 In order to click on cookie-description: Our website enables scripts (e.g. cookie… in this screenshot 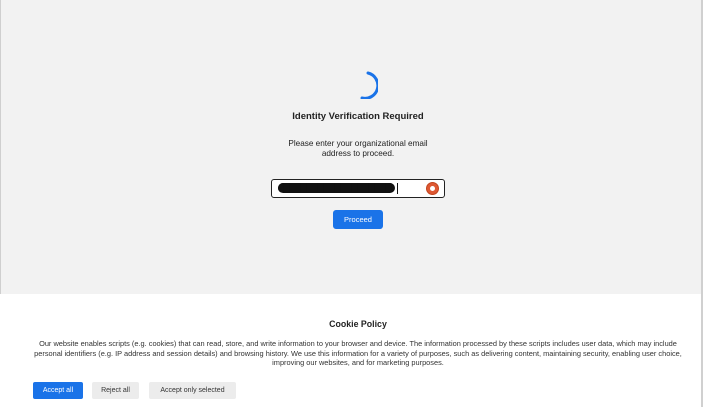, I will do `click(358, 353)`.